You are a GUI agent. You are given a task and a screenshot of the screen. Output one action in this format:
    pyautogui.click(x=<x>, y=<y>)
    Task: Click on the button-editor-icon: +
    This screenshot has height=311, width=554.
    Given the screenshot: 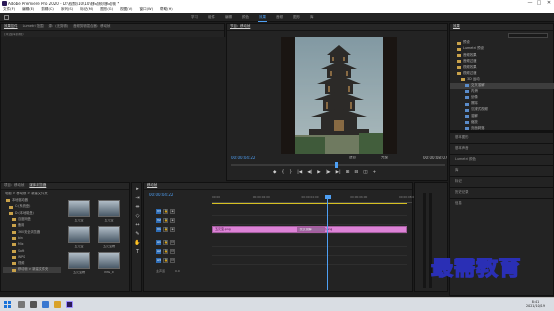 What is the action you would take?
    pyautogui.click(x=374, y=173)
    